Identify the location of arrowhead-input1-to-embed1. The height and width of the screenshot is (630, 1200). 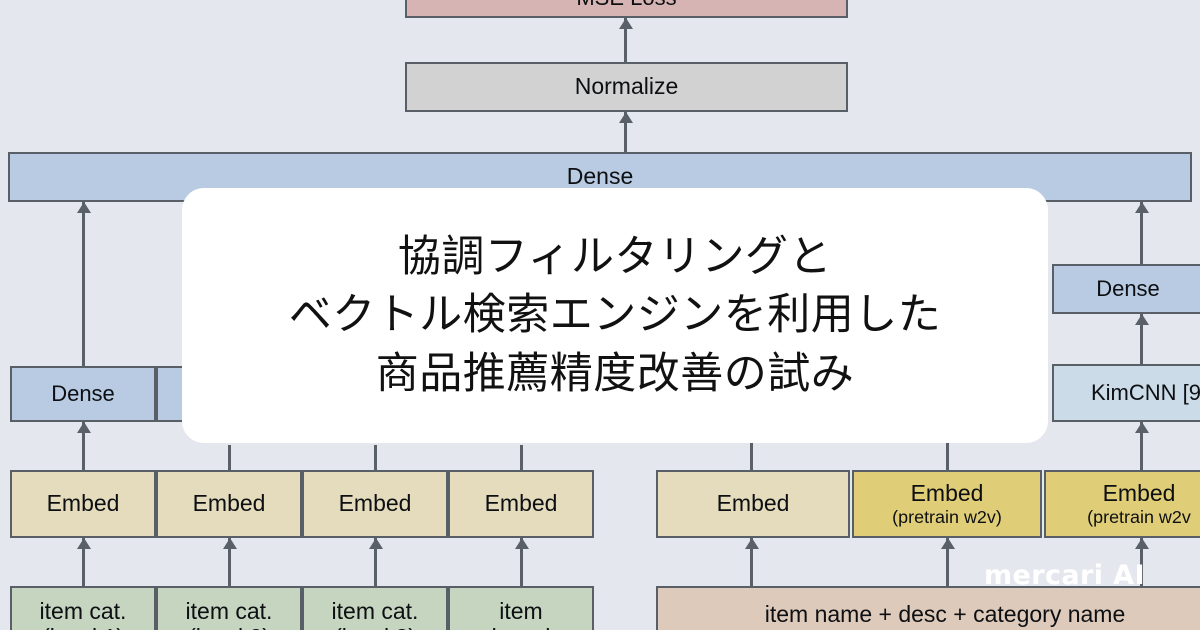
(84, 543).